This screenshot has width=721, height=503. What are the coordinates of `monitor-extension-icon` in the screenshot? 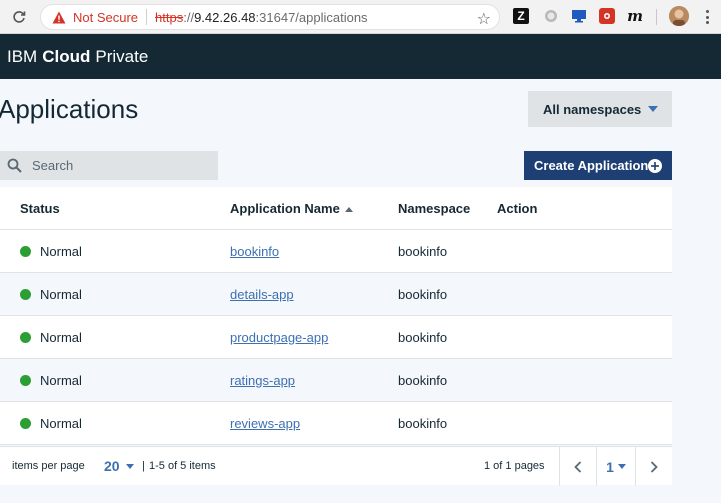 It's located at (579, 16).